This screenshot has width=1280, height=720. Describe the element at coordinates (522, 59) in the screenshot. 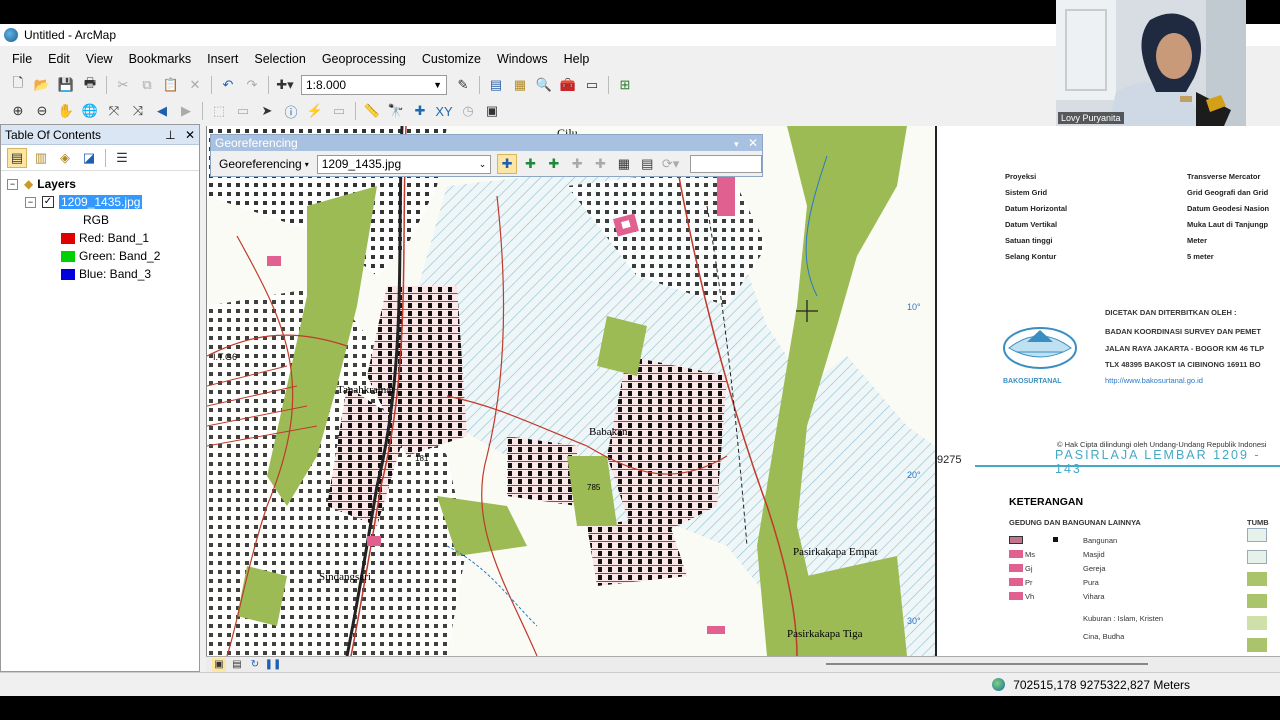

I see `menu-windows: Windows` at that location.